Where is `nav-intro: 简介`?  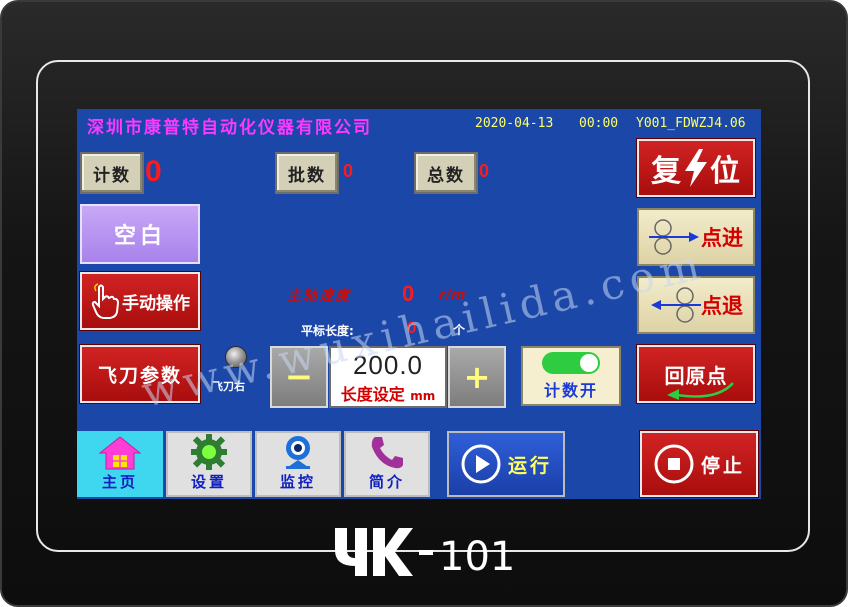
nav-intro: 简介 is located at coordinates (387, 464).